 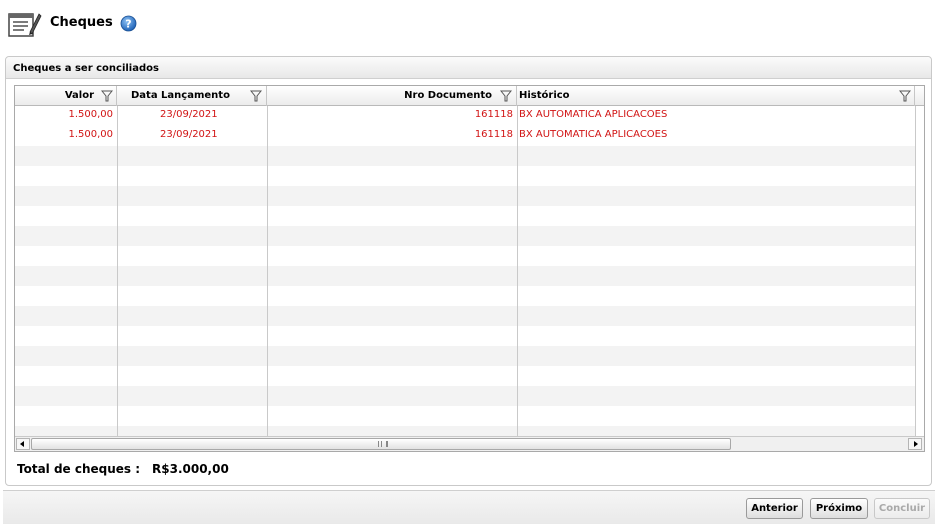 What do you see at coordinates (190, 469) in the screenshot?
I see `total-value: R$3.000,00` at bounding box center [190, 469].